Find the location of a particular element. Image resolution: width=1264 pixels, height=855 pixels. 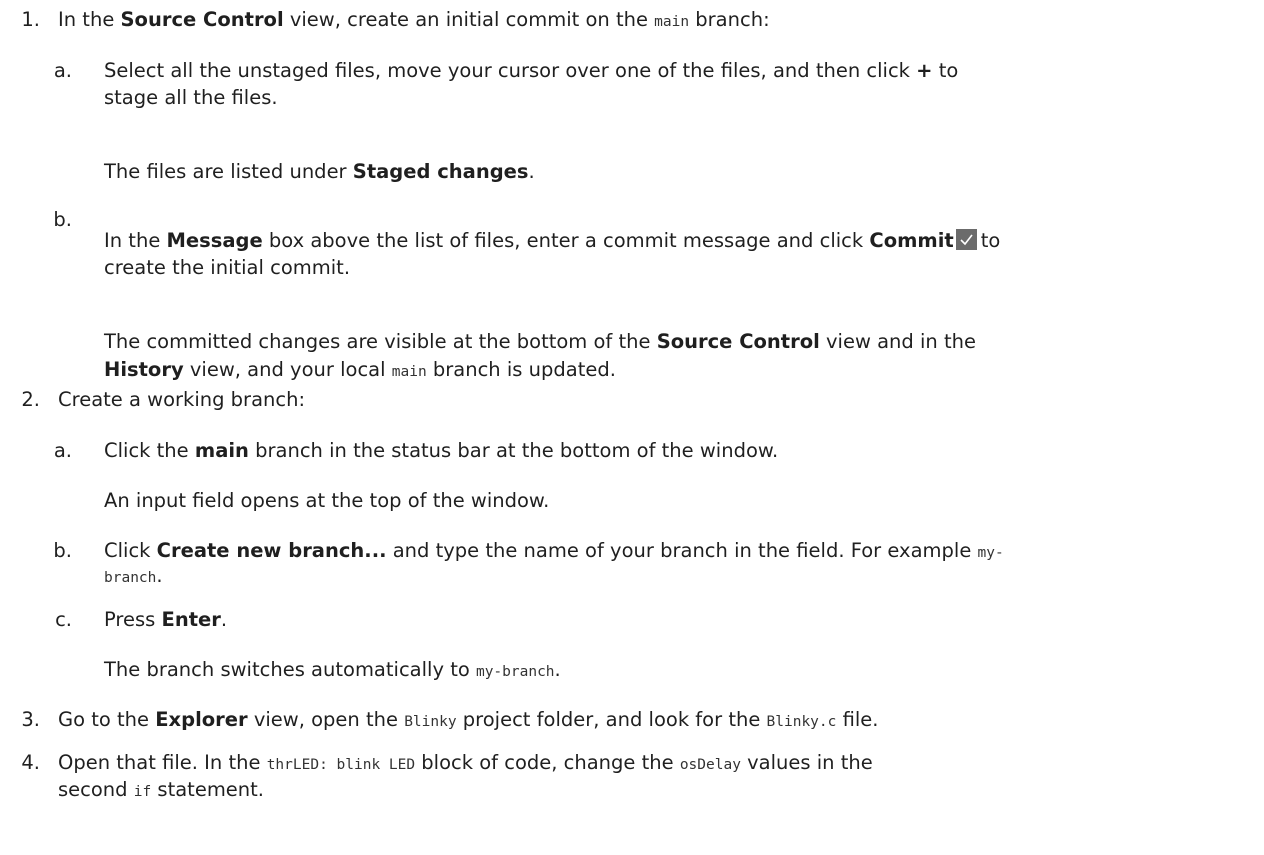

inline-code: Blinky.c is located at coordinates (801, 722).